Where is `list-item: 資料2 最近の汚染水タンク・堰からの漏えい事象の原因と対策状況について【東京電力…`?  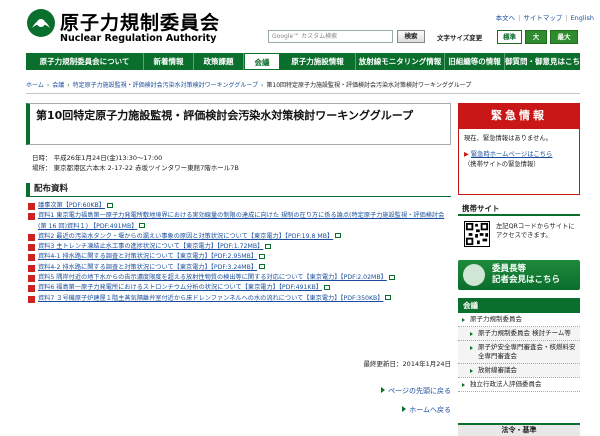
list-item: 資料2 最近の汚染水タンク・堰からの漏えい事象の原因と対策状況について【東京電力… is located at coordinates (238, 237).